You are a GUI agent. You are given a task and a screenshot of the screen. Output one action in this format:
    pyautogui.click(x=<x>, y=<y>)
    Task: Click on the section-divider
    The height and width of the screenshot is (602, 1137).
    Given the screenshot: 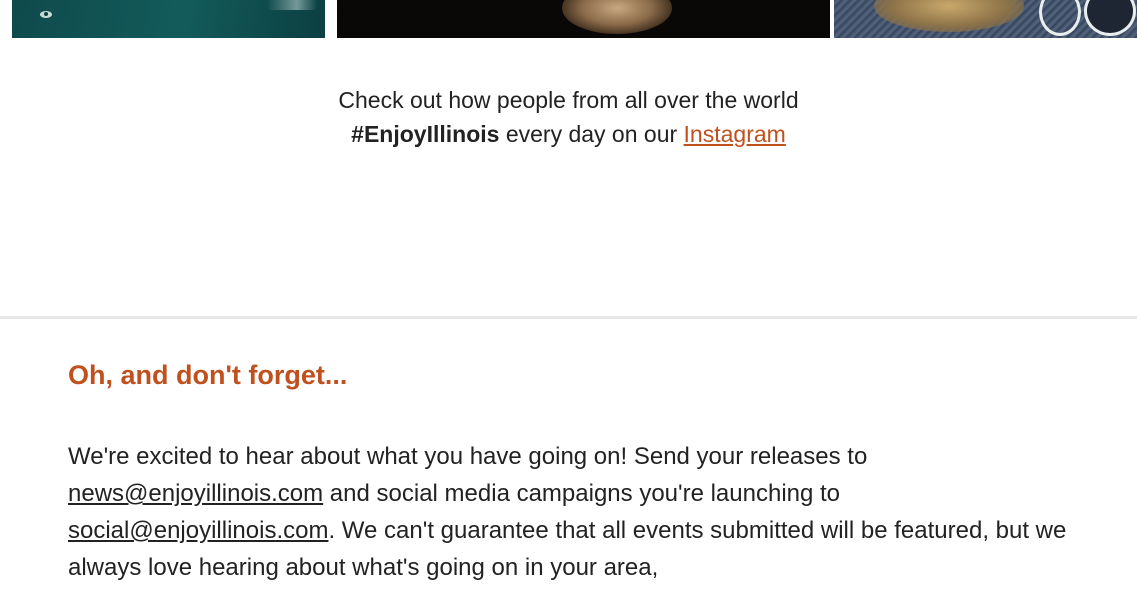 What is the action you would take?
    pyautogui.click(x=568, y=317)
    